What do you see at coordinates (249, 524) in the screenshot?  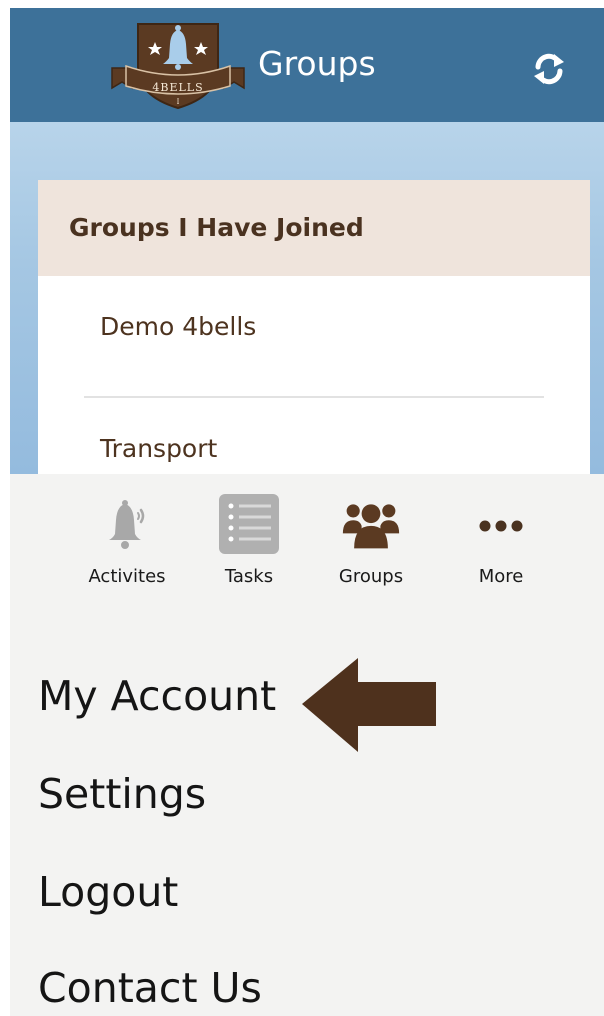 I see `list-icon` at bounding box center [249, 524].